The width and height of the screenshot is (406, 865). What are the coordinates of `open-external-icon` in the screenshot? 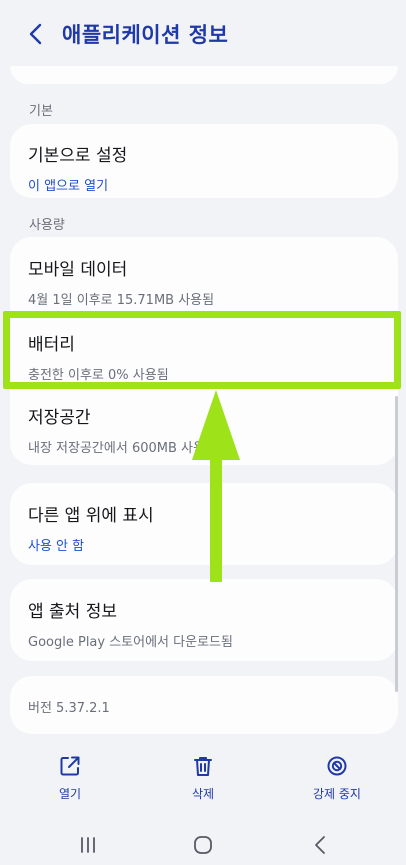 It's located at (70, 766).